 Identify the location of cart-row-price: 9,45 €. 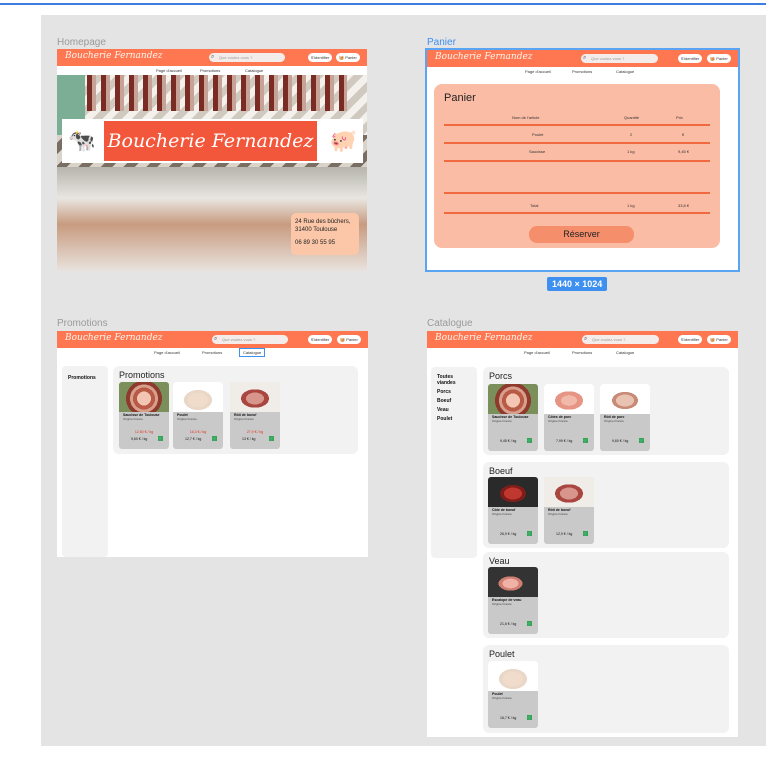
(684, 151).